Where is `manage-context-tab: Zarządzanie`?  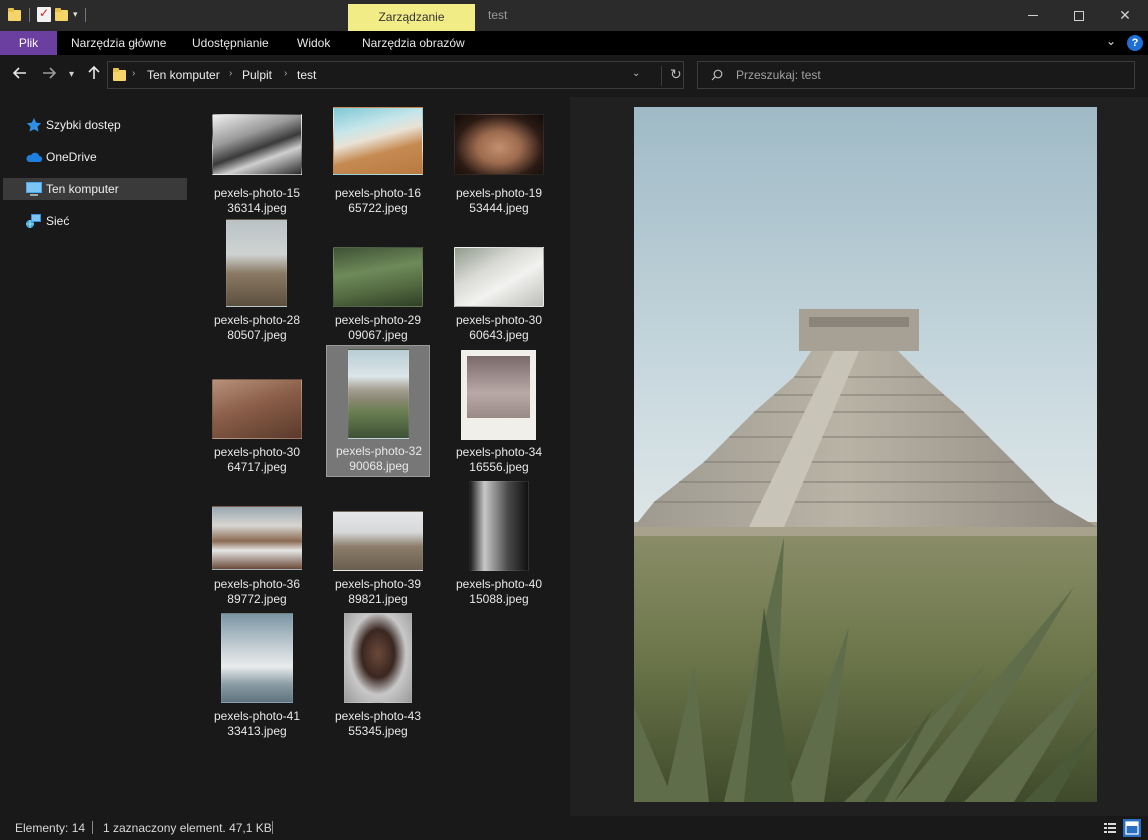 manage-context-tab: Zarządzanie is located at coordinates (411, 17).